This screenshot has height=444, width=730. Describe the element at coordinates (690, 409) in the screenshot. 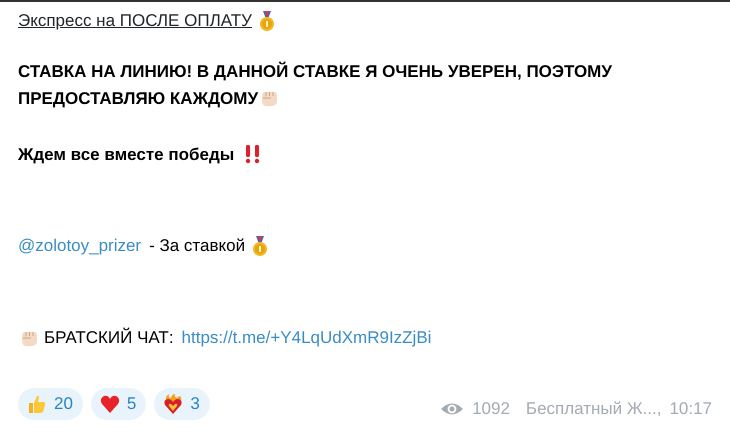

I see `message-time: 10:17` at that location.